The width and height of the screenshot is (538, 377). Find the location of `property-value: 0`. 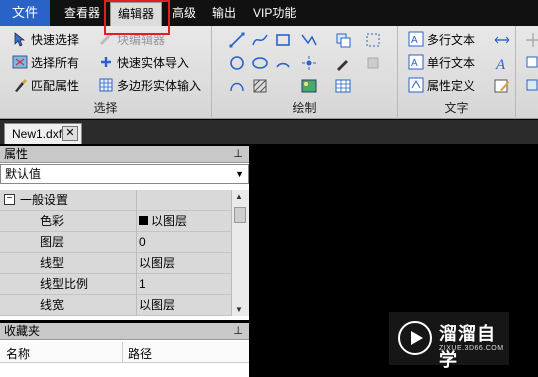

property-value: 0 is located at coordinates (142, 242).